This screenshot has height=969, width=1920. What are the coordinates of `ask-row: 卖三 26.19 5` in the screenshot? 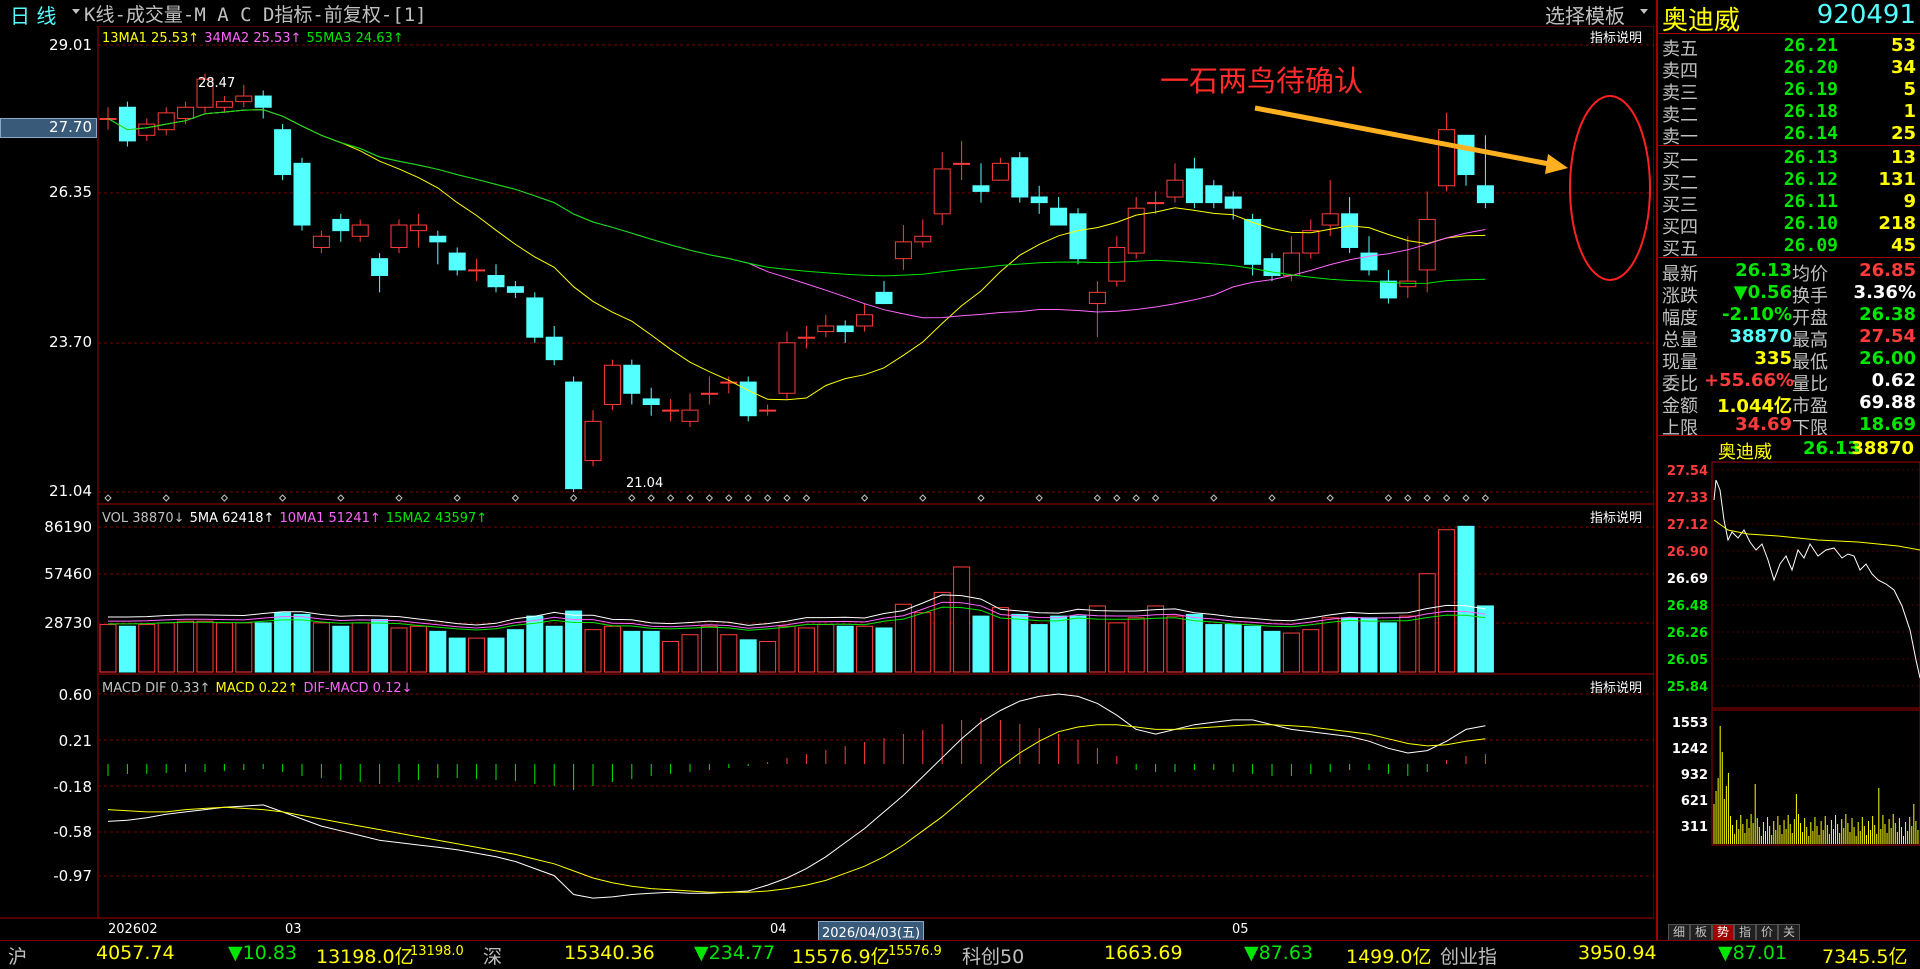 It's located at (1789, 91).